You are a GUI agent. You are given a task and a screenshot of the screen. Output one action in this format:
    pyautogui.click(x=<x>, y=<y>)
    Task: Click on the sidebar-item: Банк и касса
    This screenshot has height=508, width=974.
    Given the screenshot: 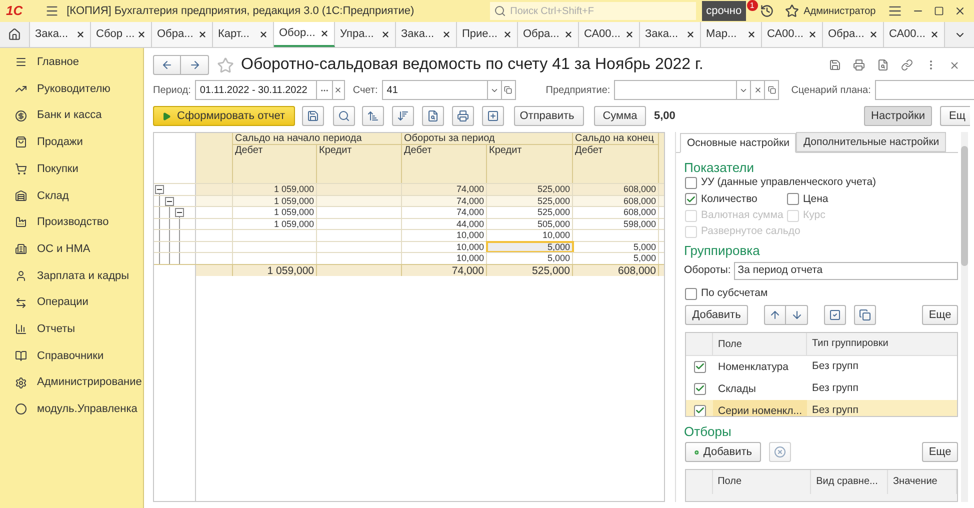 What is the action you would take?
    pyautogui.click(x=69, y=115)
    